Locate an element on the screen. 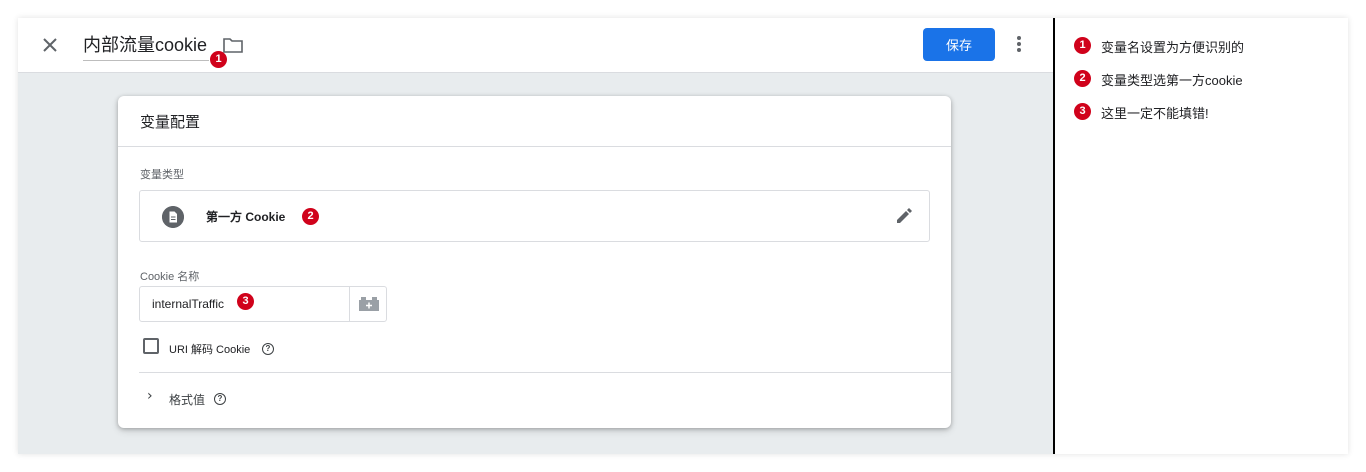 The width and height of the screenshot is (1366, 472). document-icon is located at coordinates (173, 217).